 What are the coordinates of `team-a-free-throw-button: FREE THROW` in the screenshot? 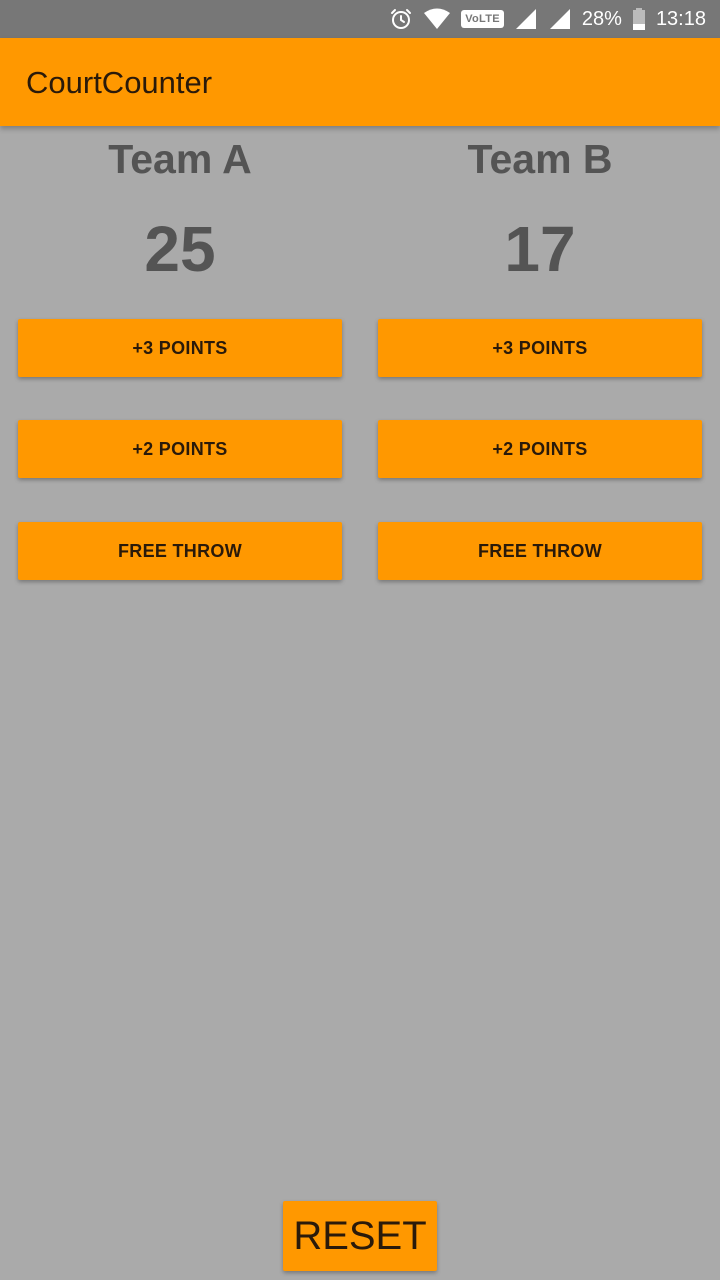 It's located at (180, 551).